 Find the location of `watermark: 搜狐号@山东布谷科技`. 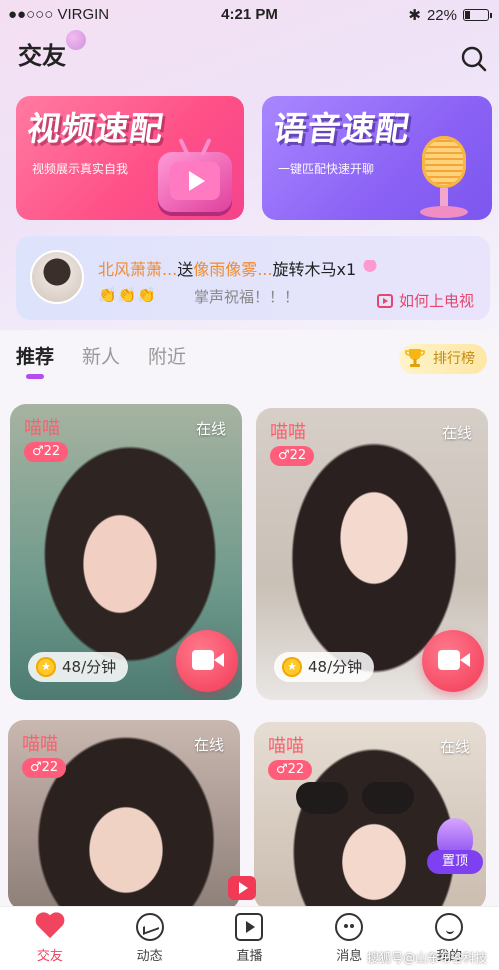

watermark: 搜狐号@山东布谷科技 is located at coordinates (426, 958).